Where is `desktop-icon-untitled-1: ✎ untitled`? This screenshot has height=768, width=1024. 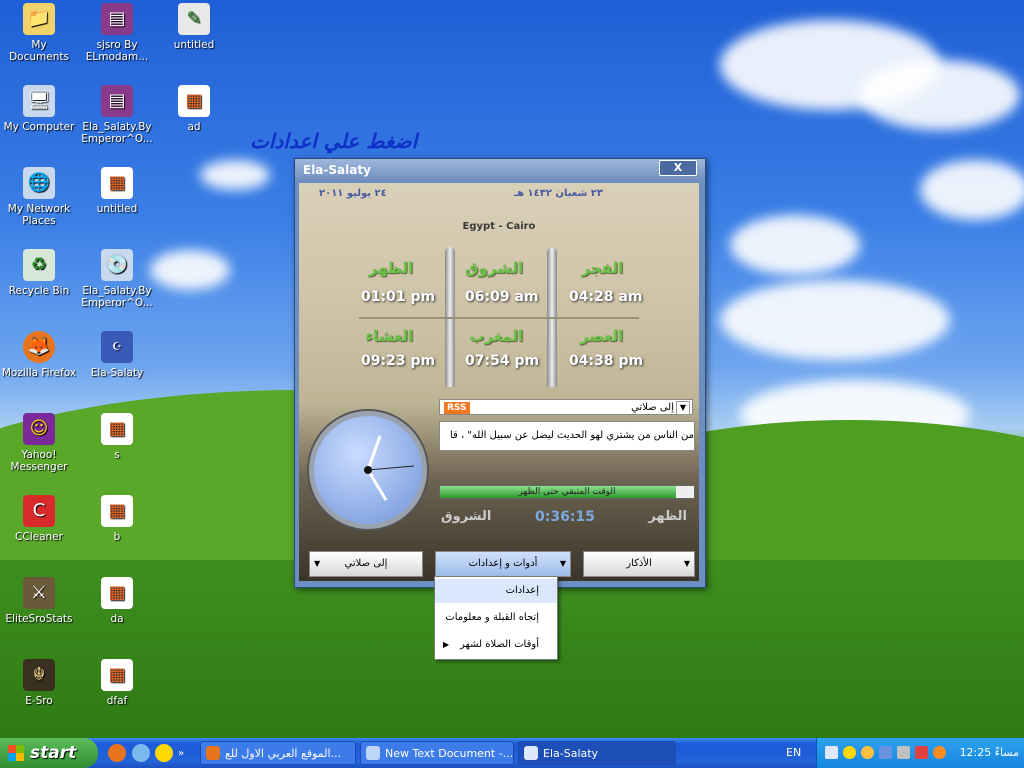 desktop-icon-untitled-1: ✎ untitled is located at coordinates (194, 27).